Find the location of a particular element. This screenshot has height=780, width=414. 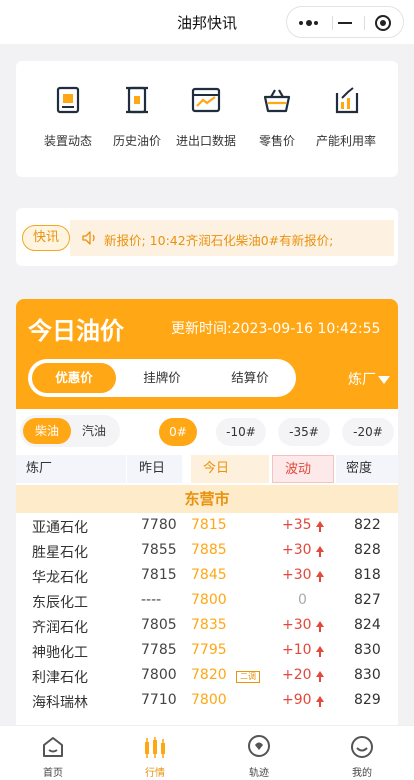

density-value: 824 is located at coordinates (367, 625).